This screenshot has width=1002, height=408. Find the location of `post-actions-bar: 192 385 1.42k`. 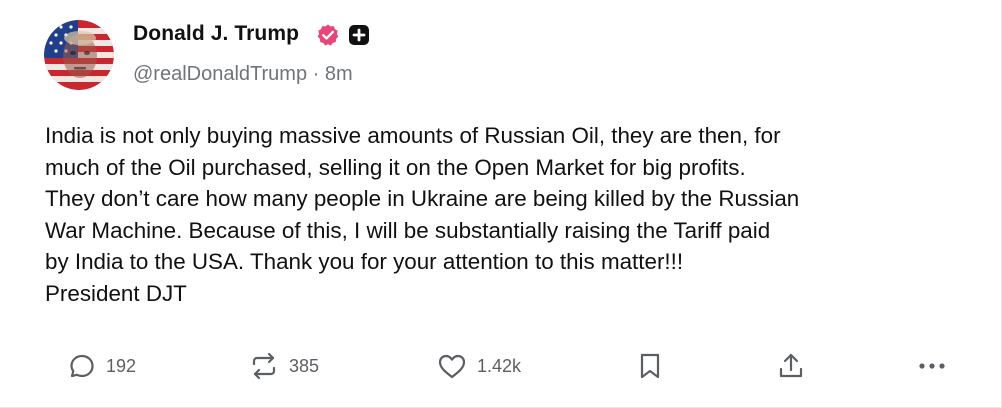

post-actions-bar: 192 385 1.42k is located at coordinates (501, 366).